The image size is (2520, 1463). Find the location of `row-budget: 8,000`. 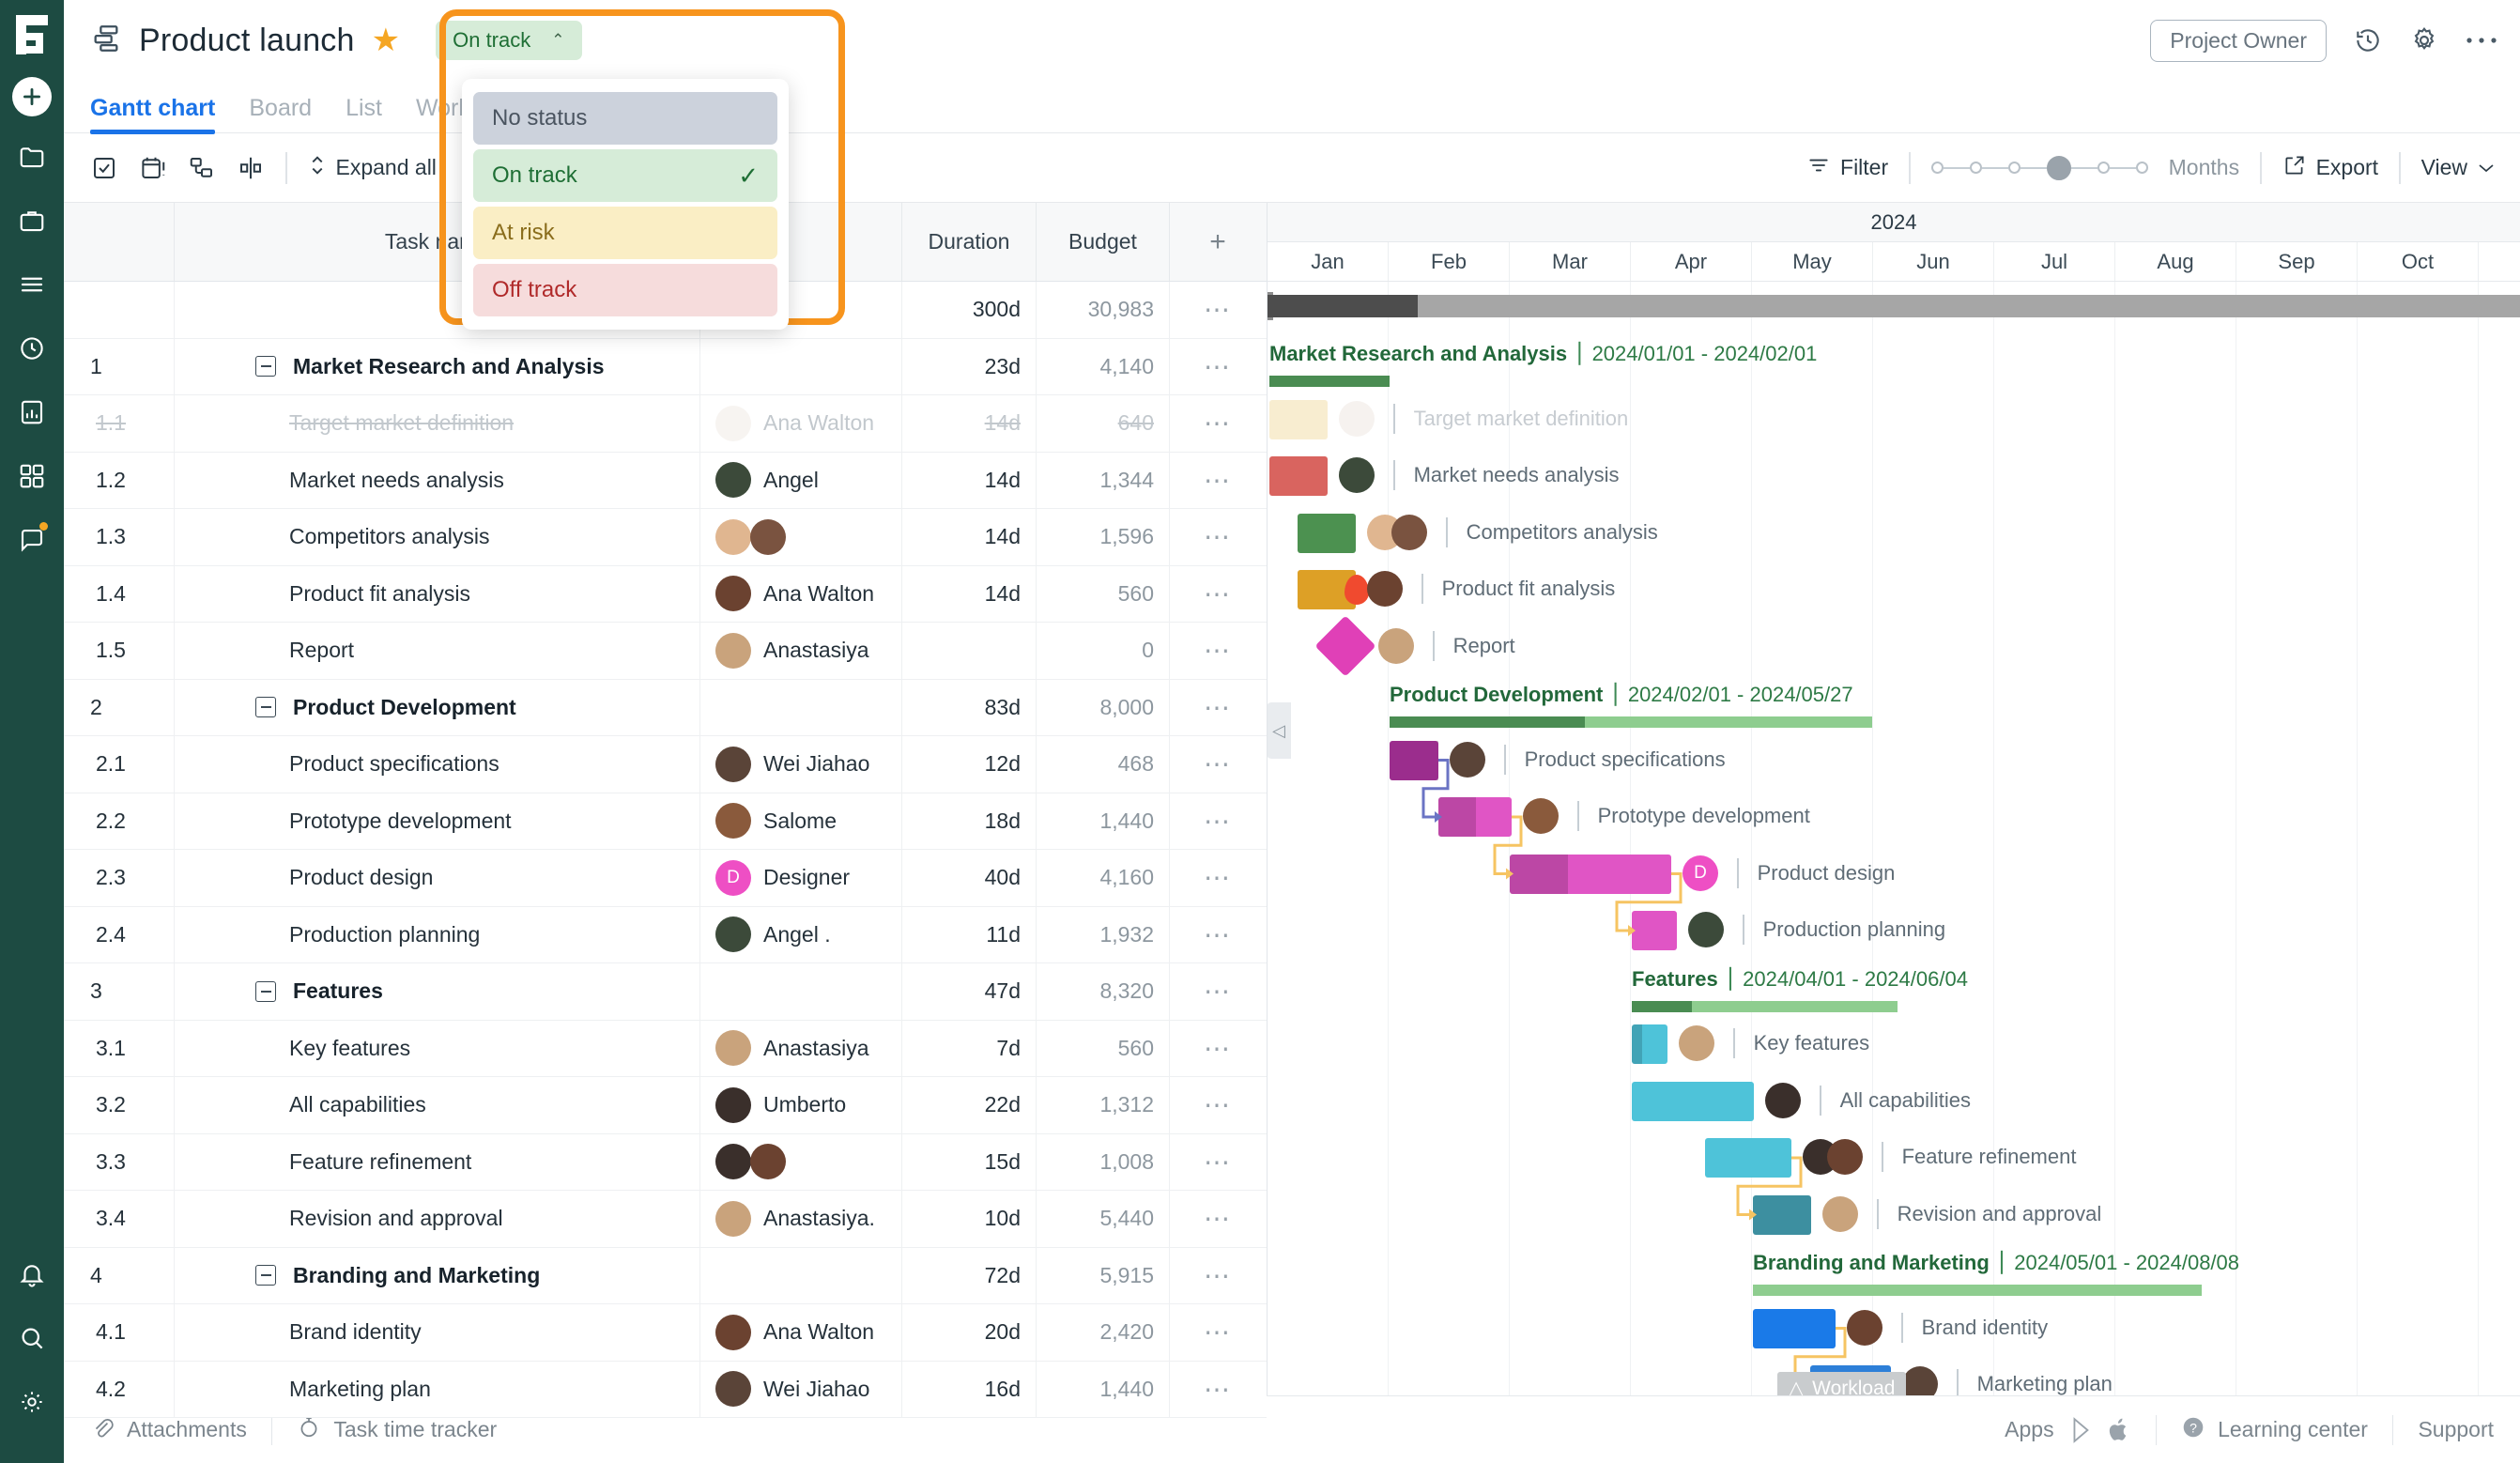

row-budget: 8,000 is located at coordinates (1103, 707).